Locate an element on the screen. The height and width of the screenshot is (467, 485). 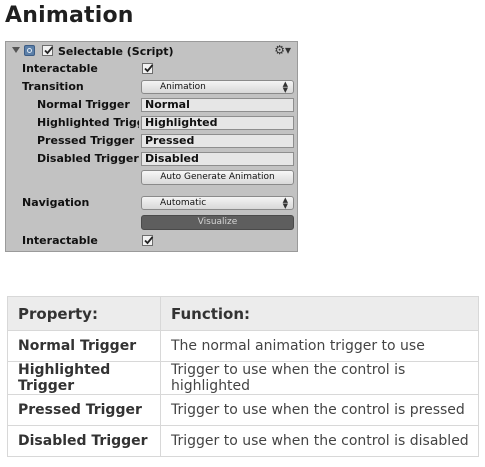
property-cell: Pressed Trigger is located at coordinates (84, 410).